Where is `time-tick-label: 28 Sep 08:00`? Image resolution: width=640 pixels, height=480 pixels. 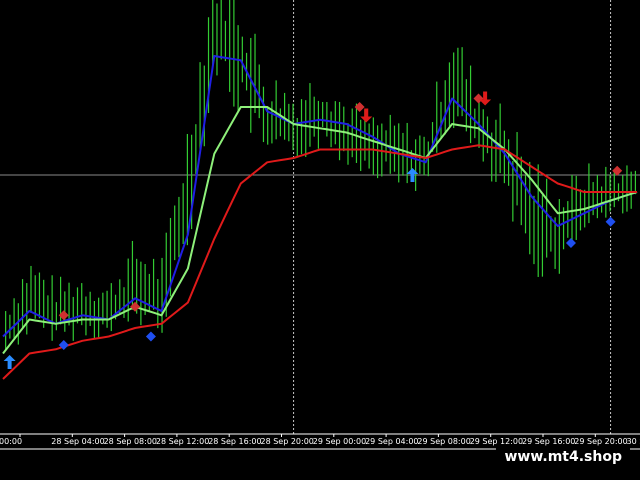 time-tick-label: 28 Sep 08:00 is located at coordinates (130, 441).